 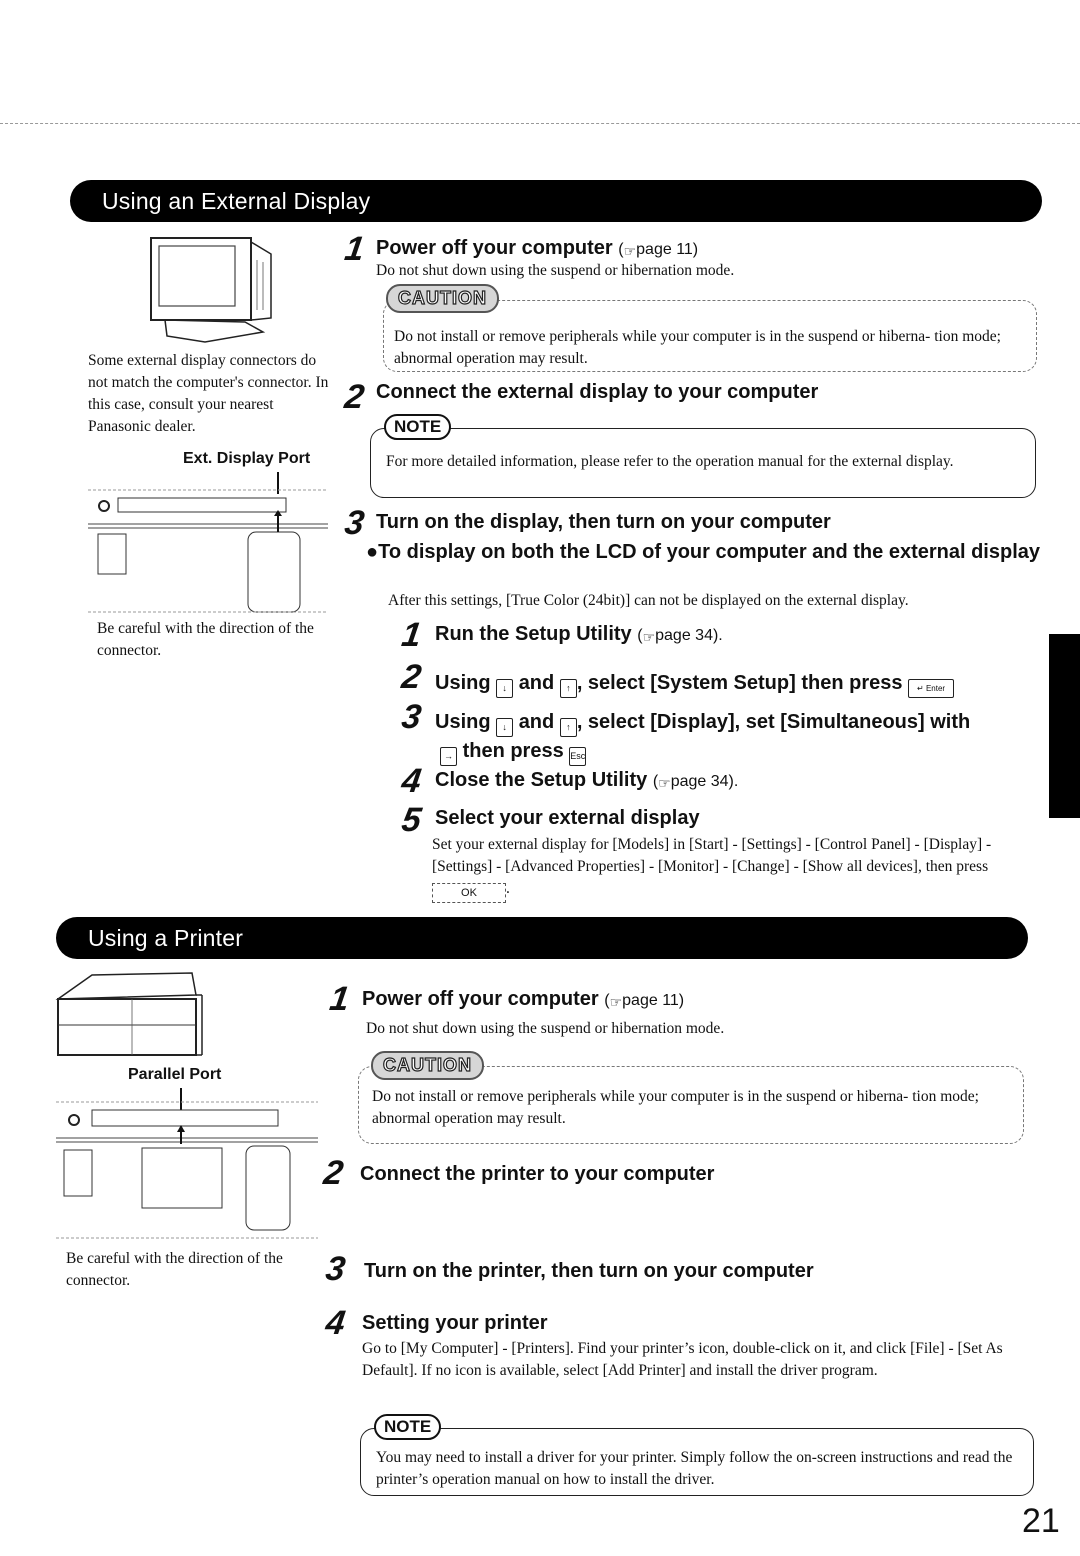 I want to click on parallel-port-label: Parallel Port, so click(x=175, y=1074).